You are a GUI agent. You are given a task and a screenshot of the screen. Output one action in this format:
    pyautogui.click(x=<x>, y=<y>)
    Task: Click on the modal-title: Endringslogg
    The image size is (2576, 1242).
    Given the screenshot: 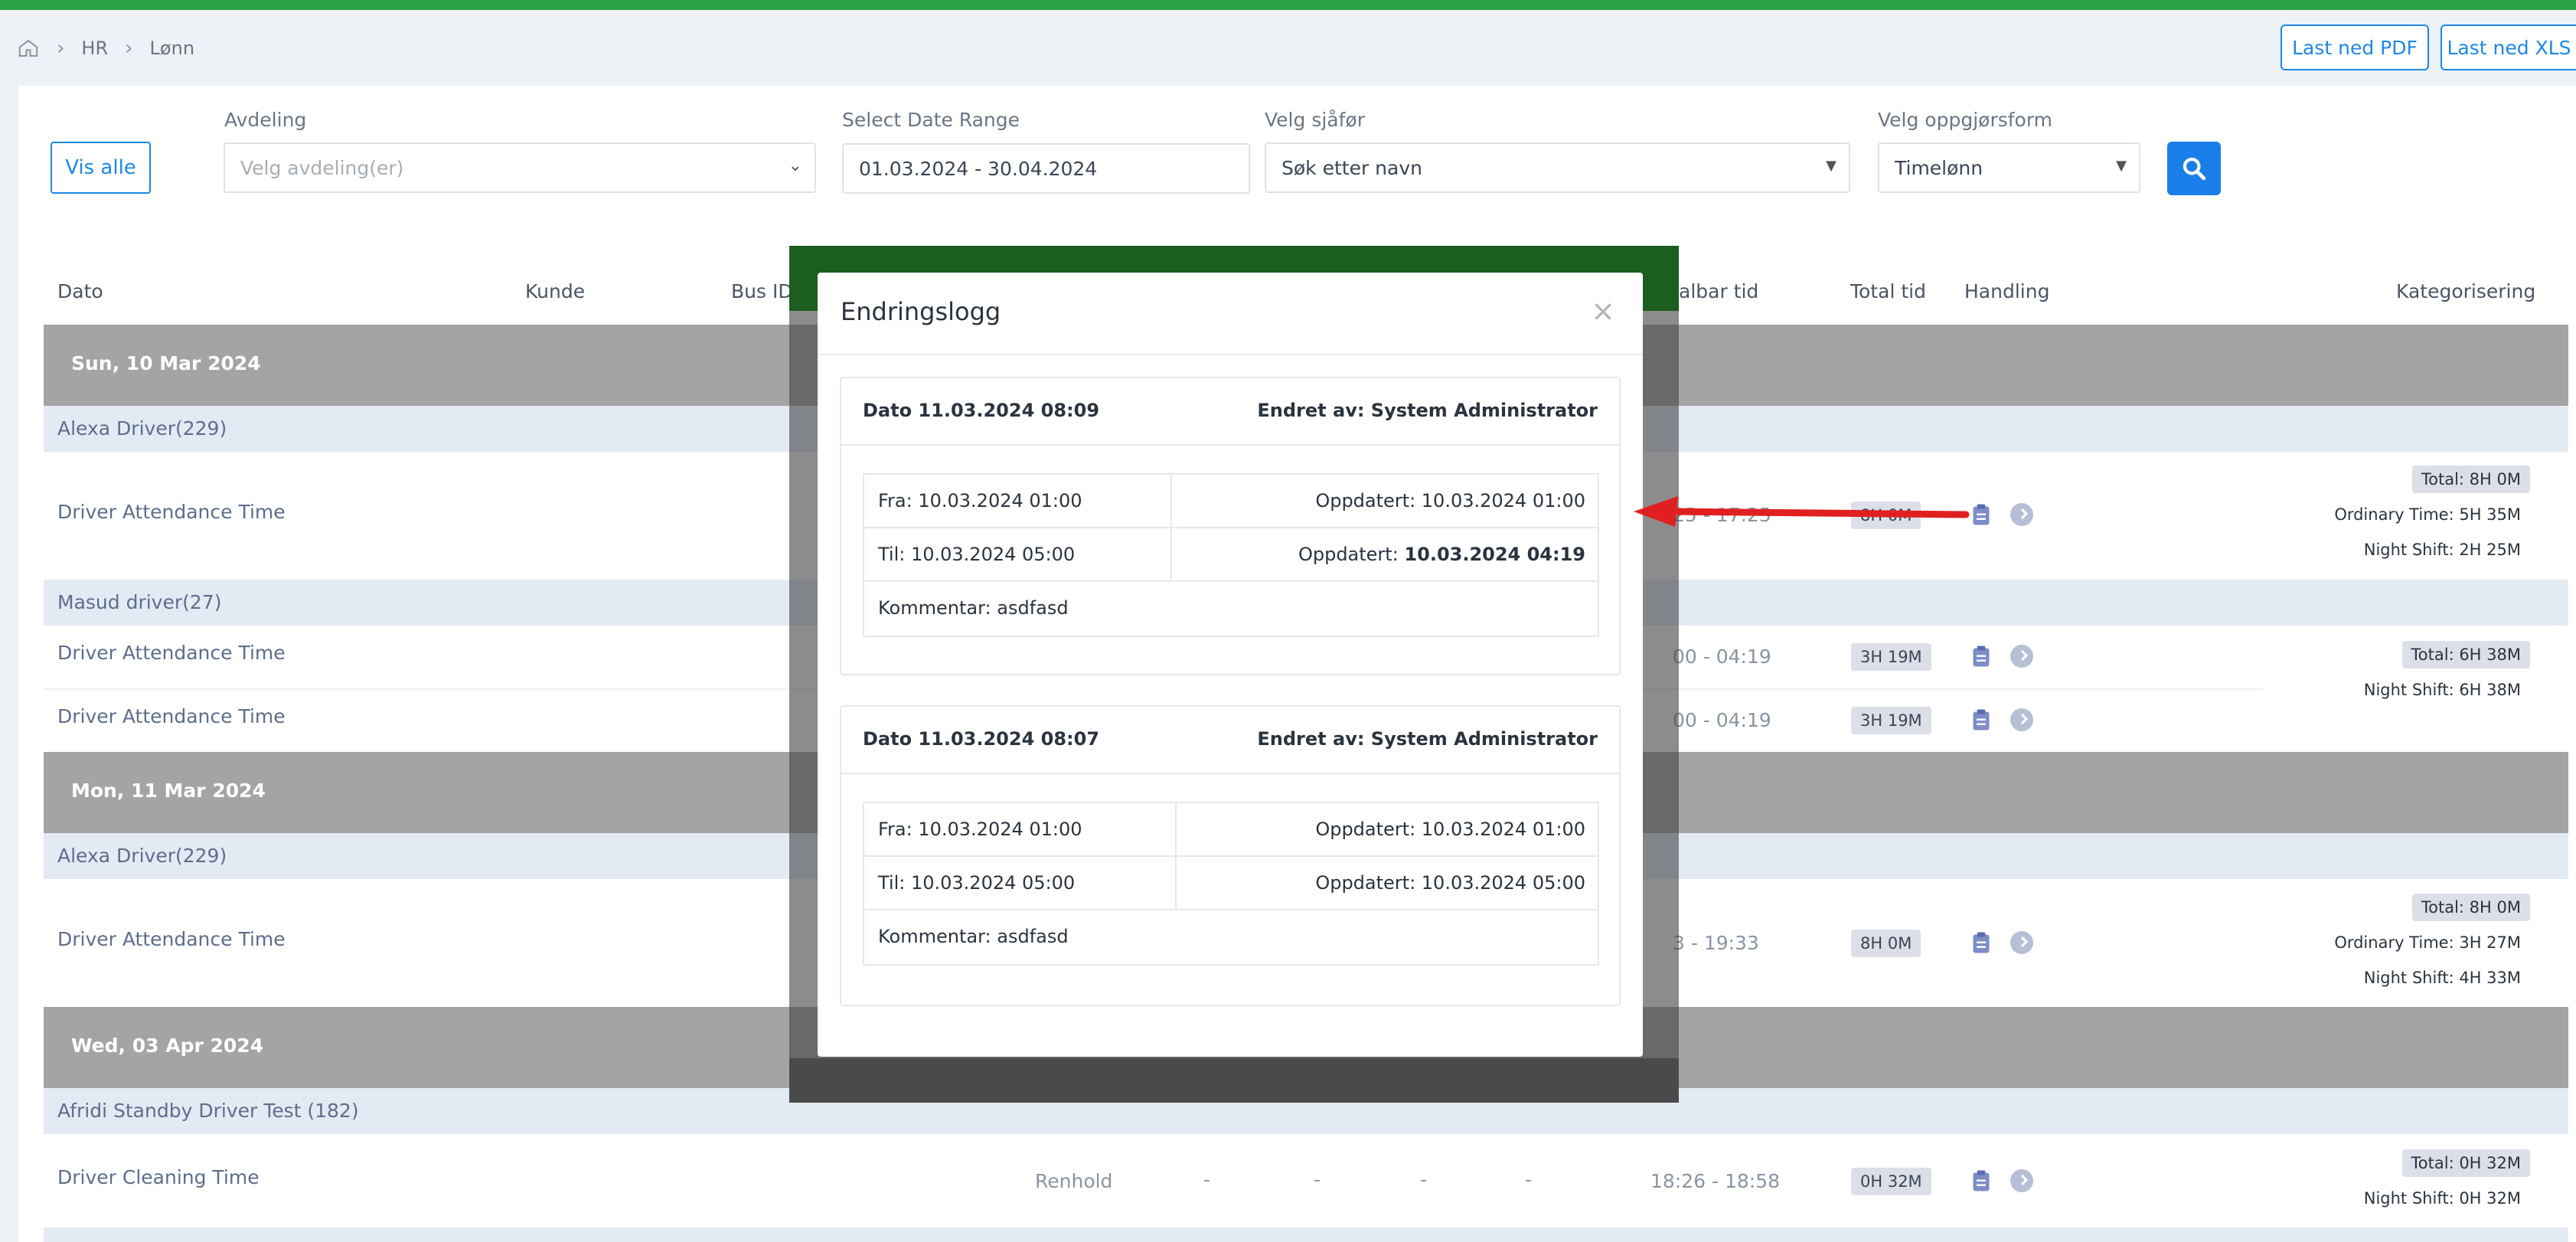 What is the action you would take?
    pyautogui.click(x=921, y=311)
    